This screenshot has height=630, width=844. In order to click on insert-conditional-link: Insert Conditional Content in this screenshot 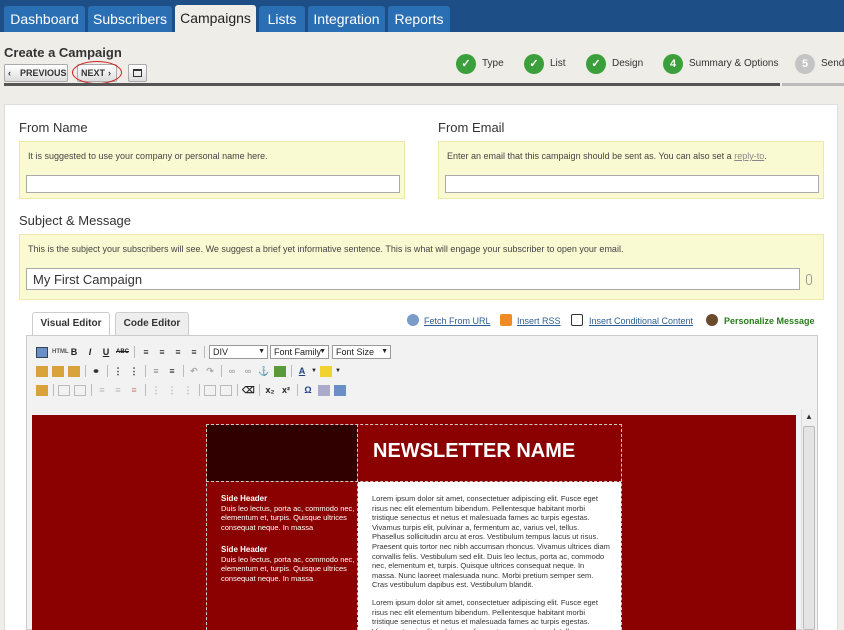, I will do `click(641, 321)`.